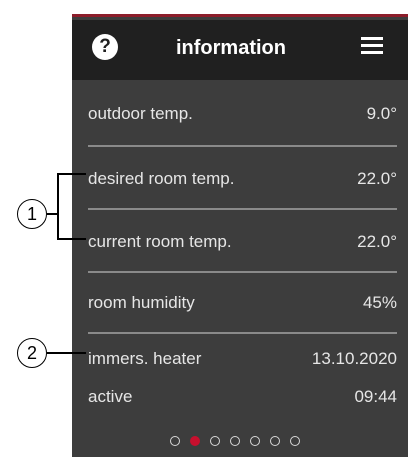  What do you see at coordinates (354, 358) in the screenshot?
I see `row-value-date: 13.10.2020` at bounding box center [354, 358].